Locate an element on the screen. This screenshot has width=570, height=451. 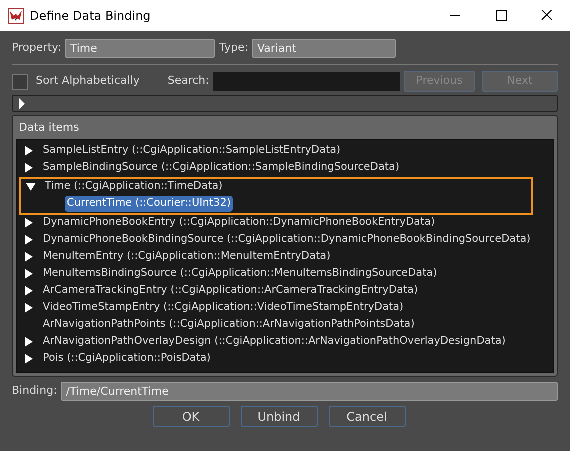
ok-button: OK is located at coordinates (191, 416).